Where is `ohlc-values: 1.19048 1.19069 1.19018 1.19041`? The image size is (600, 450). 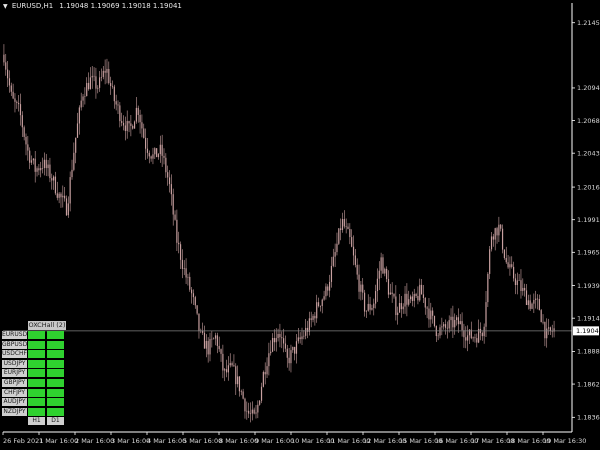
ohlc-values: 1.19048 1.19069 1.19018 1.19041 is located at coordinates (120, 6).